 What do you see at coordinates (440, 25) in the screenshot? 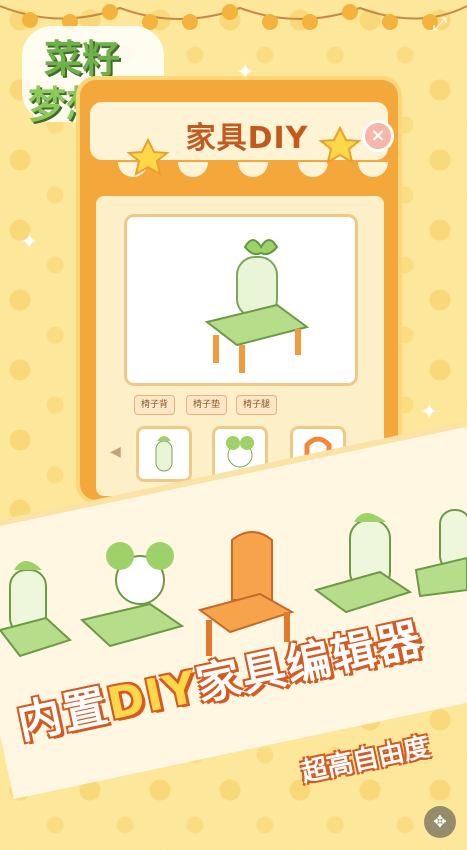
I see `fullscreen-icon: ⤢` at bounding box center [440, 25].